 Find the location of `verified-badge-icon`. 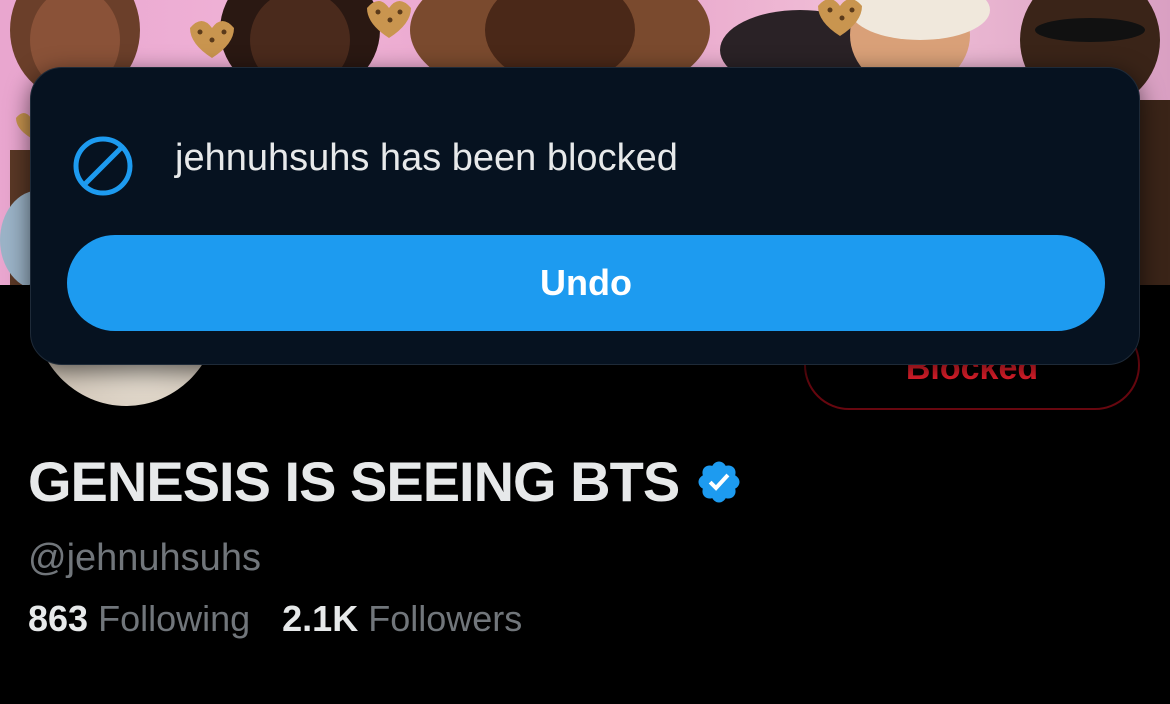

verified-badge-icon is located at coordinates (719, 482).